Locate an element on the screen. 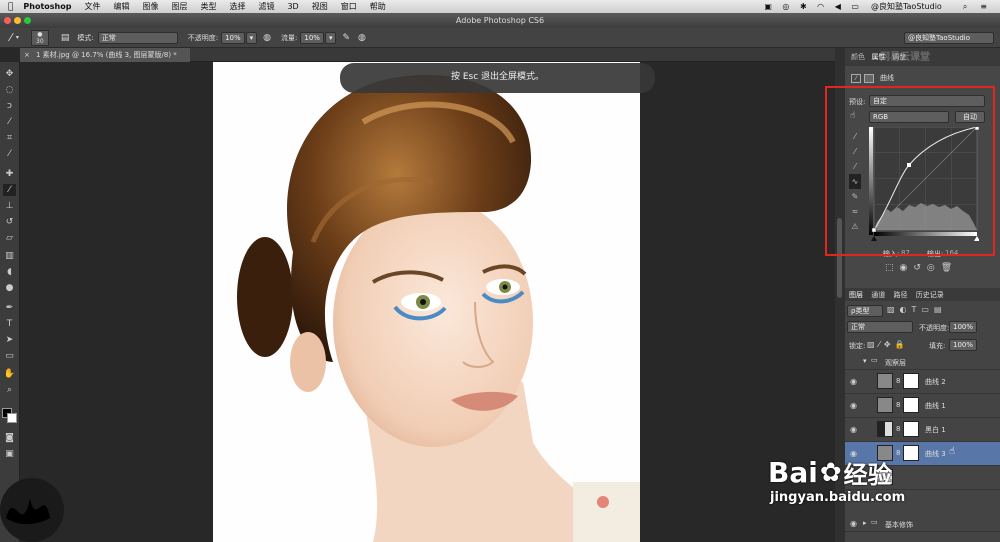 This screenshot has height=542, width=1000. tab-history: 历史记录 is located at coordinates (930, 295).